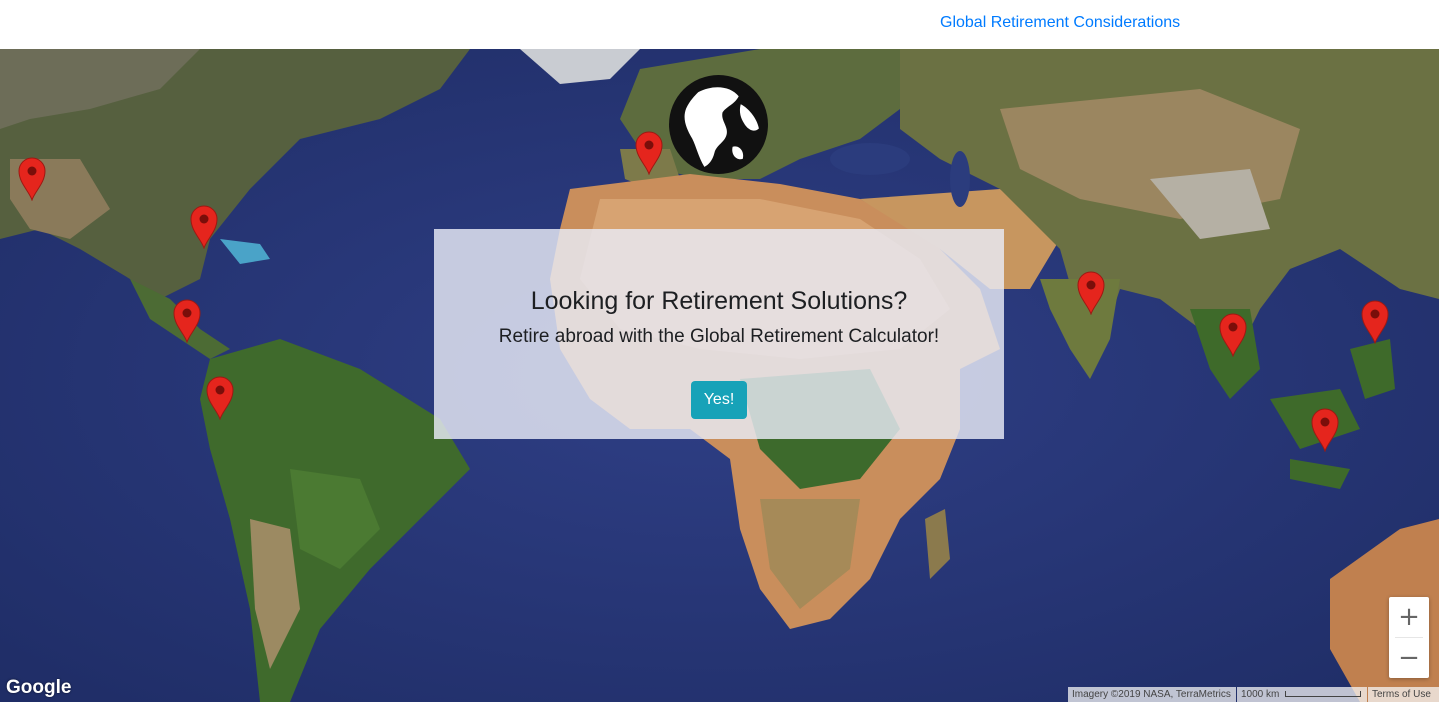 This screenshot has width=1439, height=702. Describe the element at coordinates (1325, 430) in the screenshot. I see `marker-bali` at that location.